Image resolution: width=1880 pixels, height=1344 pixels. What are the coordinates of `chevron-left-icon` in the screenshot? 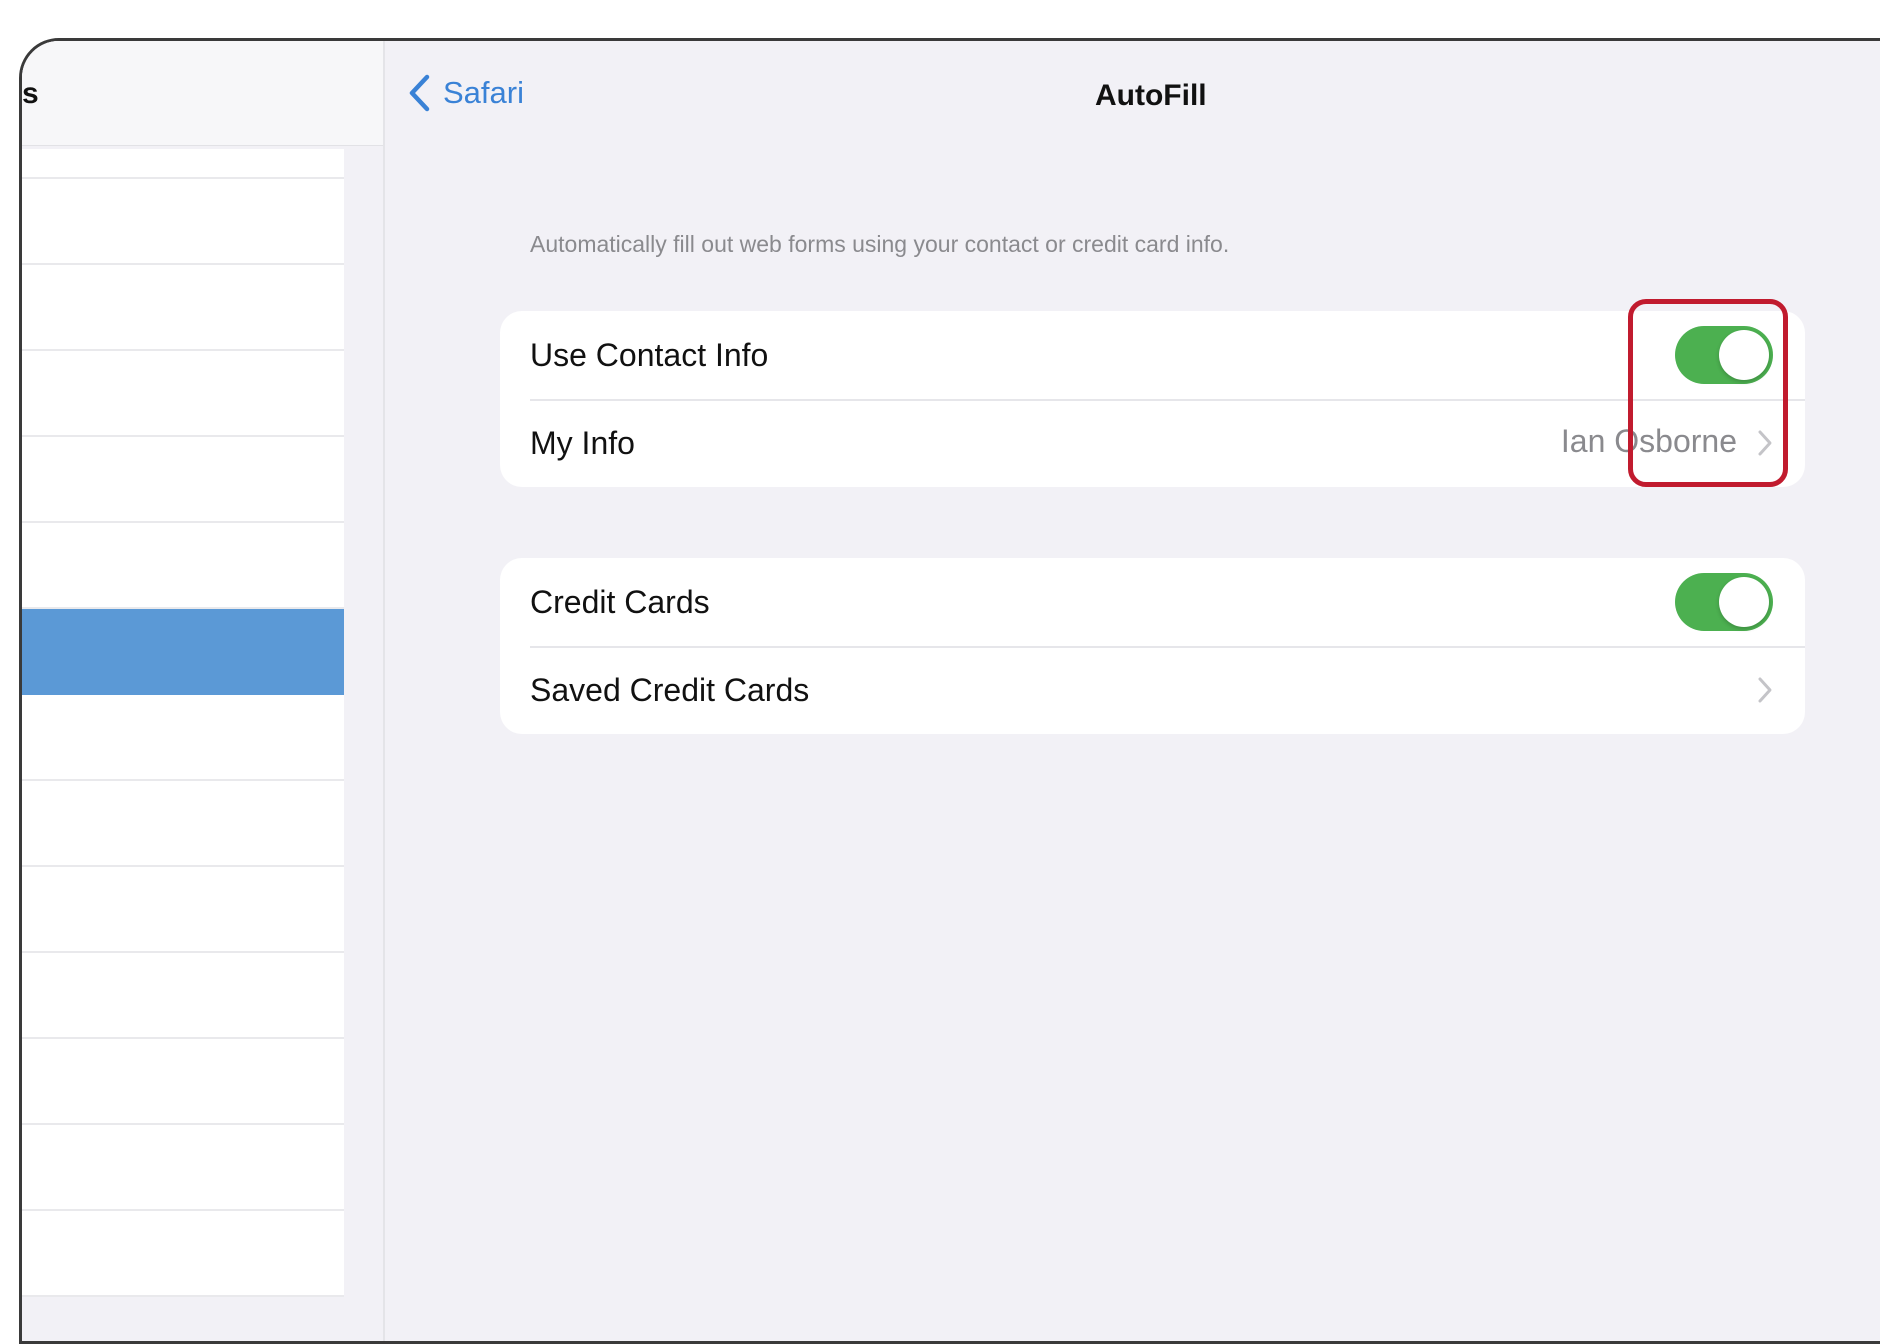 It's located at (419, 93).